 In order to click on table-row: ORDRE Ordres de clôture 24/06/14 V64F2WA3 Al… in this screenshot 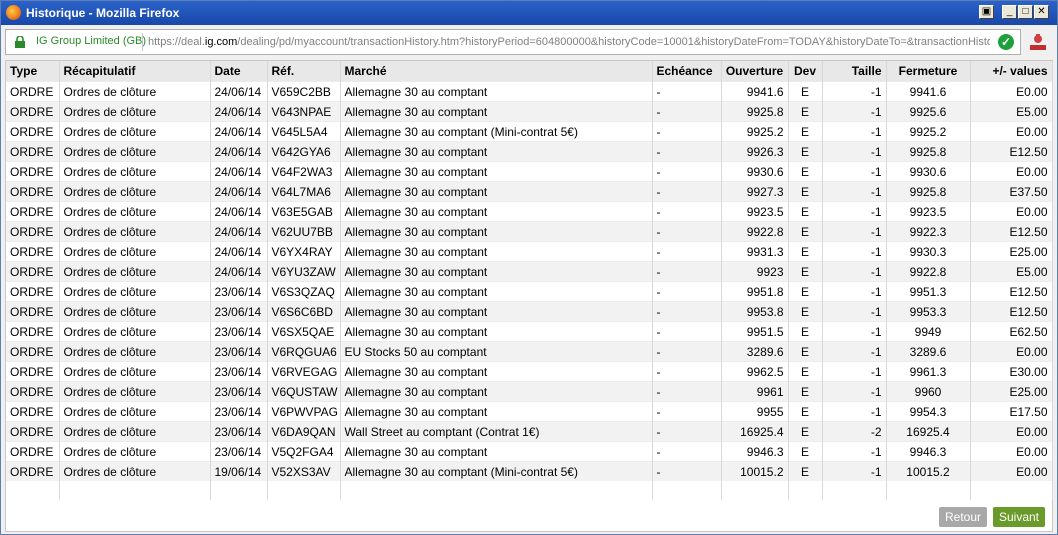, I will do `click(529, 171)`.